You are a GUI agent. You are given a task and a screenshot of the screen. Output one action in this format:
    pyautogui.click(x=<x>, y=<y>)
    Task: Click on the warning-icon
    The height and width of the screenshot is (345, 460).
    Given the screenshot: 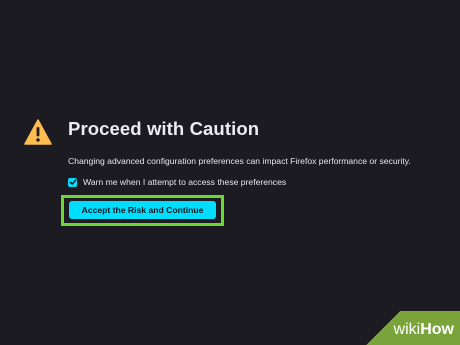 What is the action you would take?
    pyautogui.click(x=38, y=132)
    